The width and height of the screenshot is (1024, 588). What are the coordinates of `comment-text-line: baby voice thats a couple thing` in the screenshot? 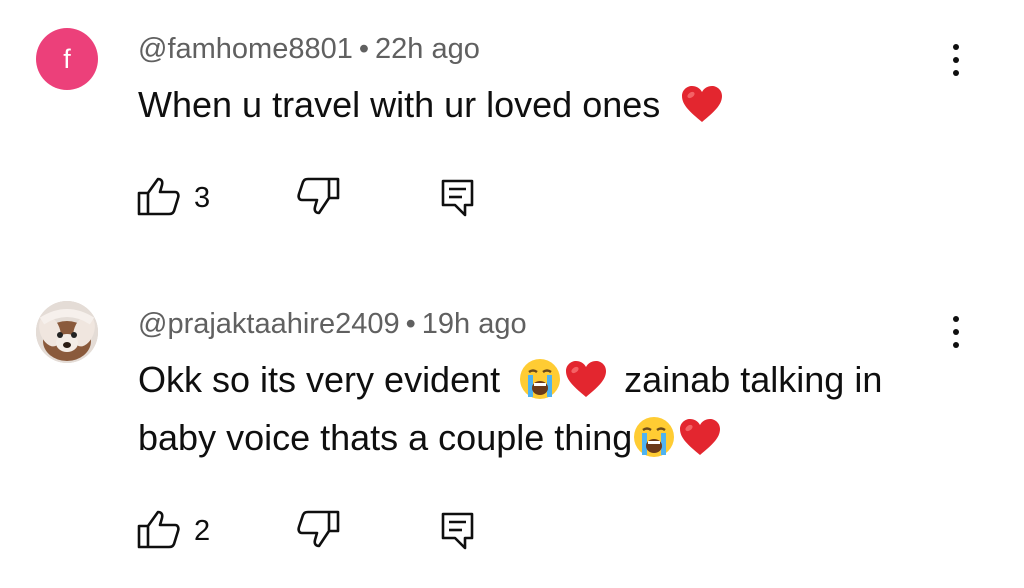 It's located at (510, 438).